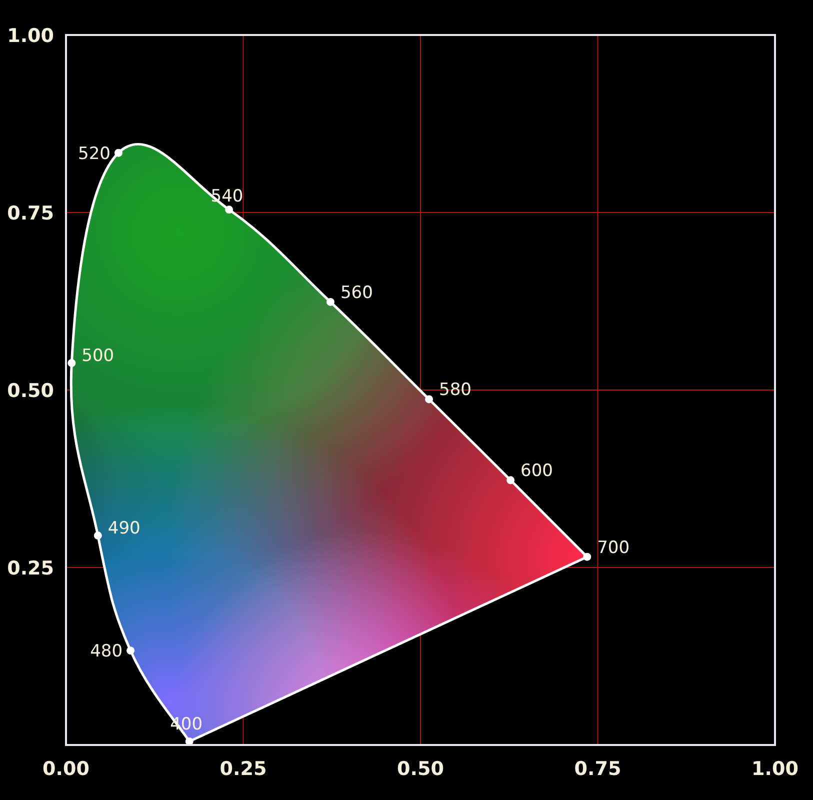 Image resolution: width=813 pixels, height=800 pixels. What do you see at coordinates (30, 36) in the screenshot?
I see `y-tick-label: 1.00` at bounding box center [30, 36].